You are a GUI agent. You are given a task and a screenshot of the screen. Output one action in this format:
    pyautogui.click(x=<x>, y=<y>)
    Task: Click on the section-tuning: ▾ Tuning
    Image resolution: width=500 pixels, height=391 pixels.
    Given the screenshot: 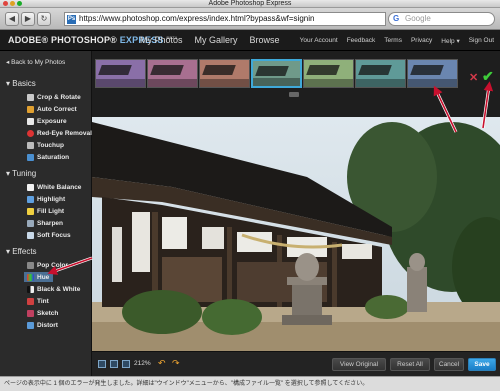 What is the action you would take?
    pyautogui.click(x=21, y=173)
    